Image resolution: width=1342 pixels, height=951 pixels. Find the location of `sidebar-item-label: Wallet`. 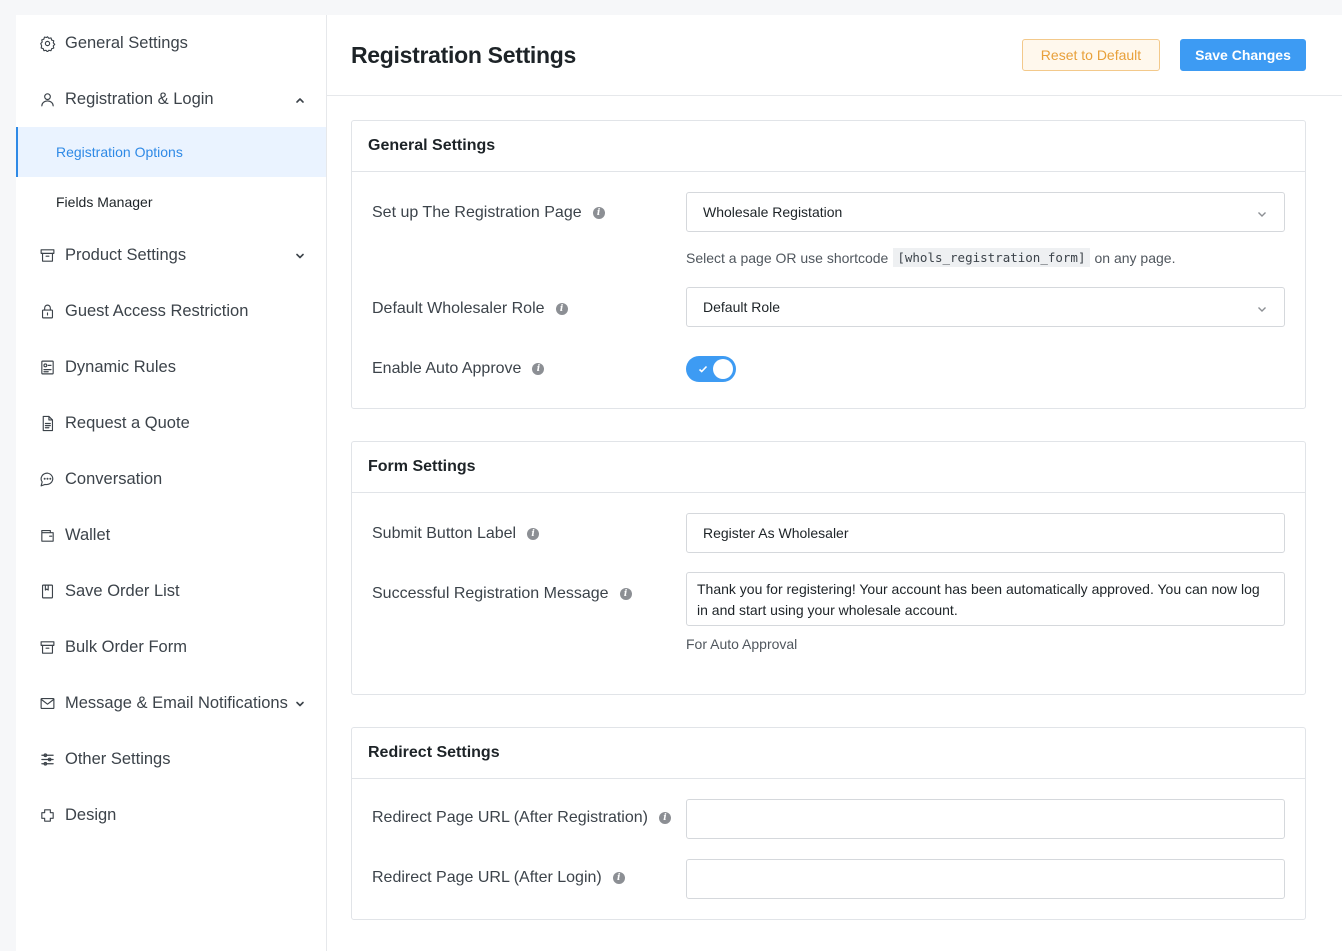

sidebar-item-label: Wallet is located at coordinates (88, 534).